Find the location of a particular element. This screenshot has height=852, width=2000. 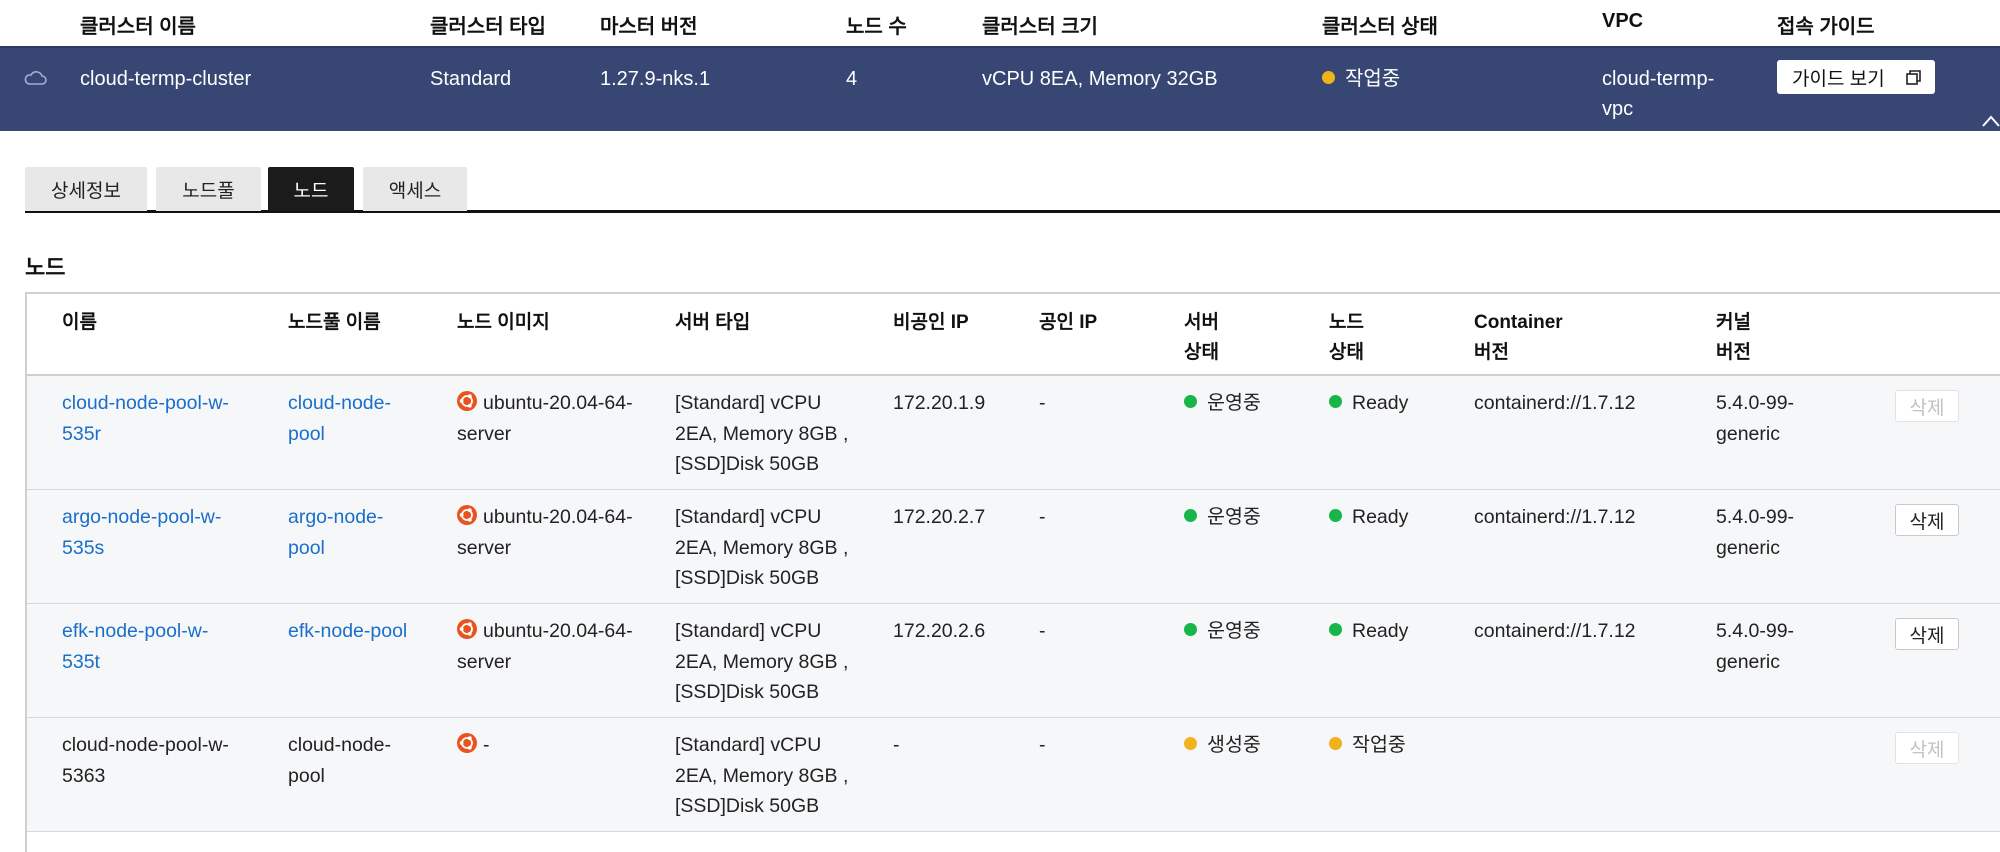

col-name: 이름 is located at coordinates (79, 322).